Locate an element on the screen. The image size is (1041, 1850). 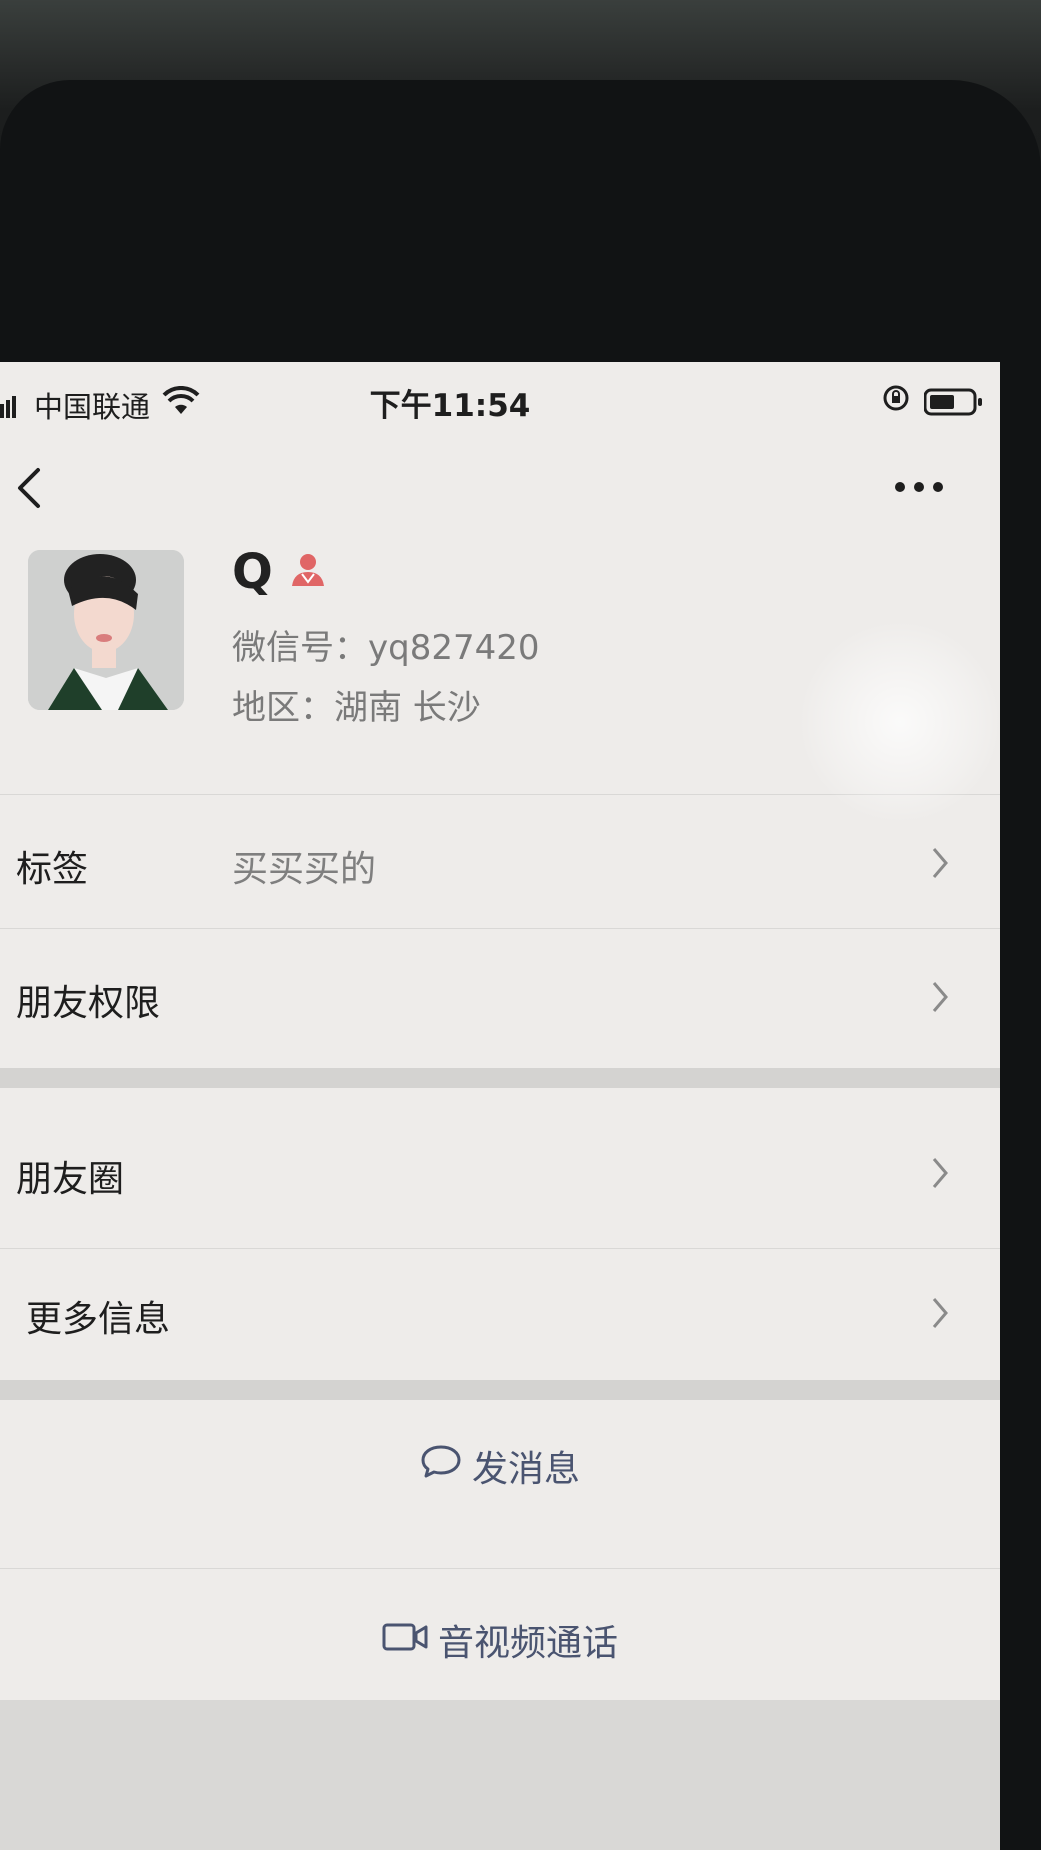
profile-header: Q 微信号：yq827420 地区：湖南 长沙 is located at coordinates (500, 662).